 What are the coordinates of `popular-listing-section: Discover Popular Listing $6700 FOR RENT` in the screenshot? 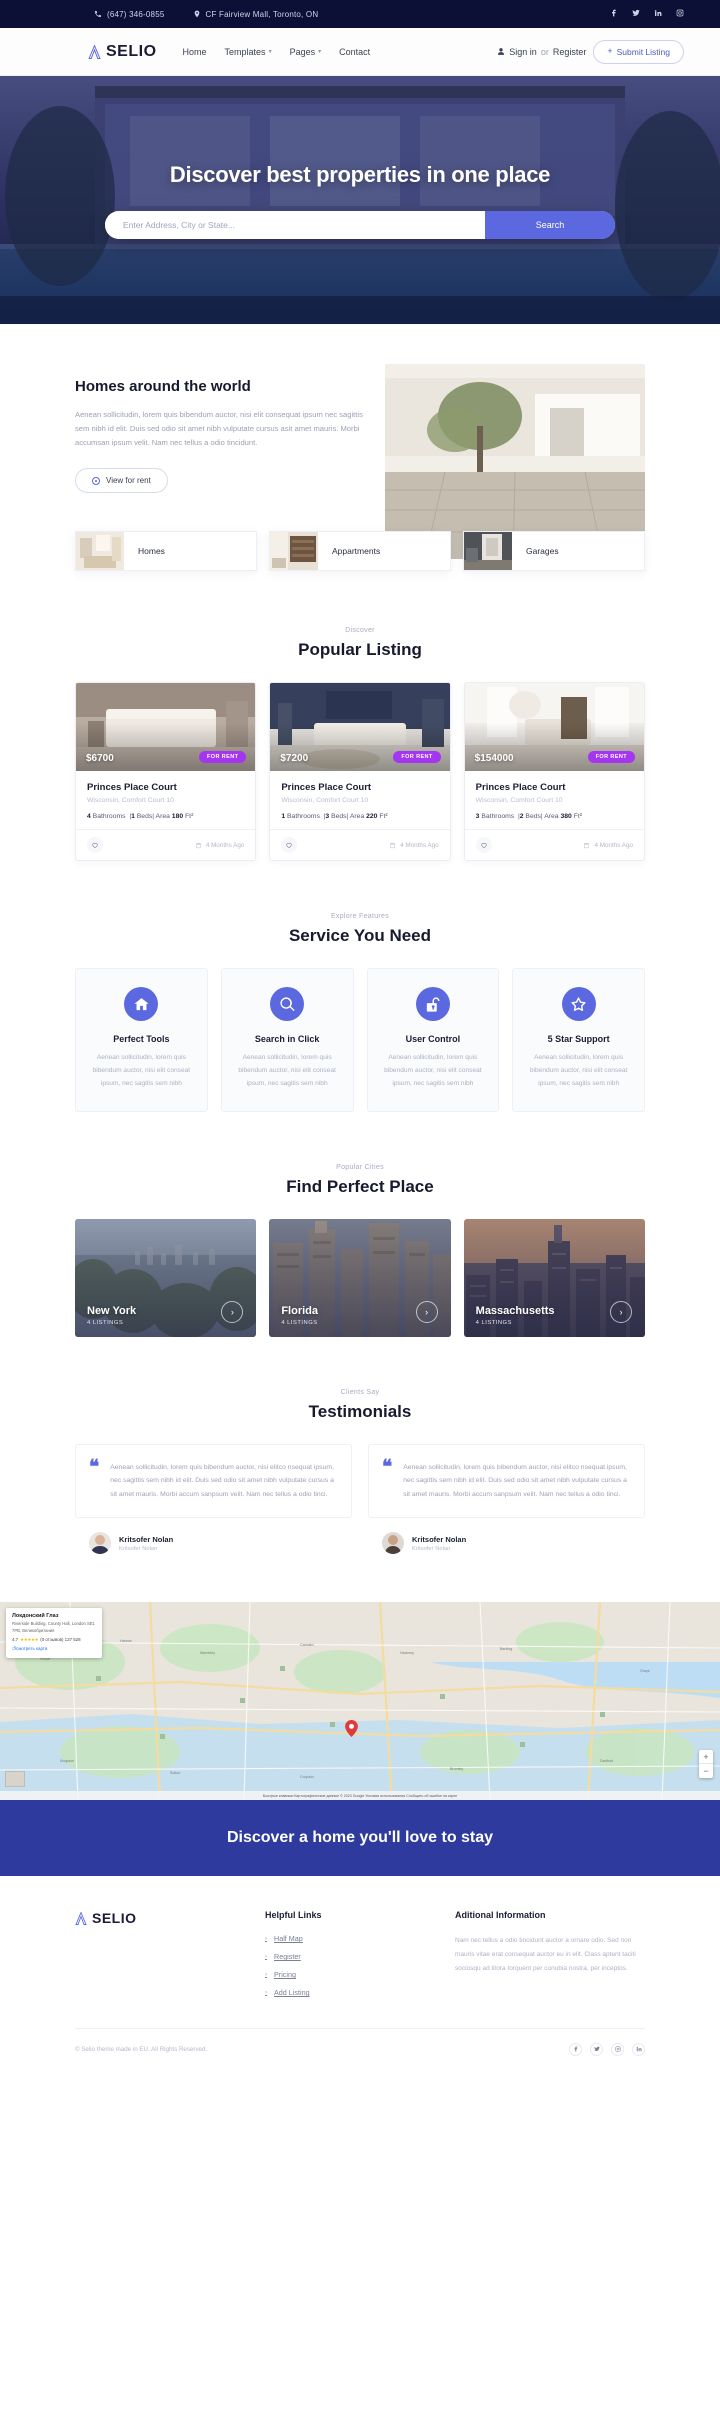 It's located at (360, 716).